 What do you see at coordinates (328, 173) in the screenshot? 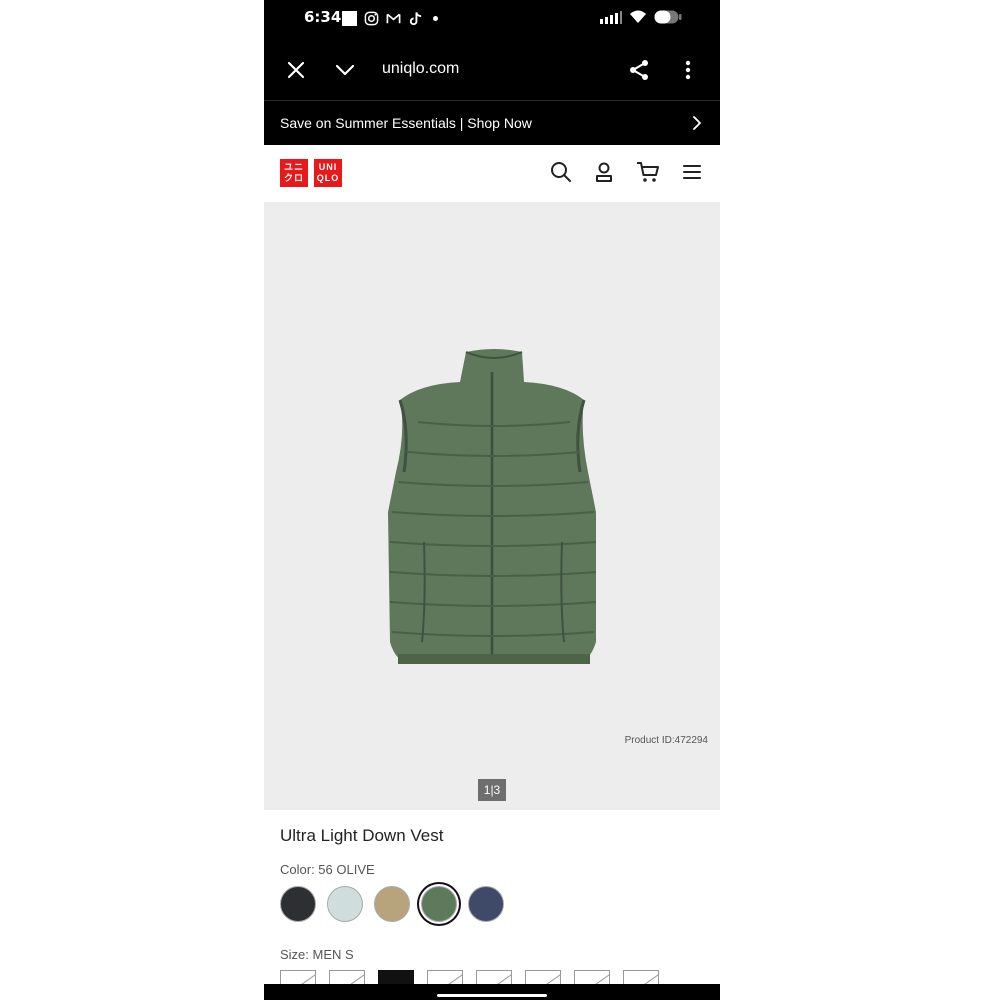
I see `logo-latin: UNI QLO` at bounding box center [328, 173].